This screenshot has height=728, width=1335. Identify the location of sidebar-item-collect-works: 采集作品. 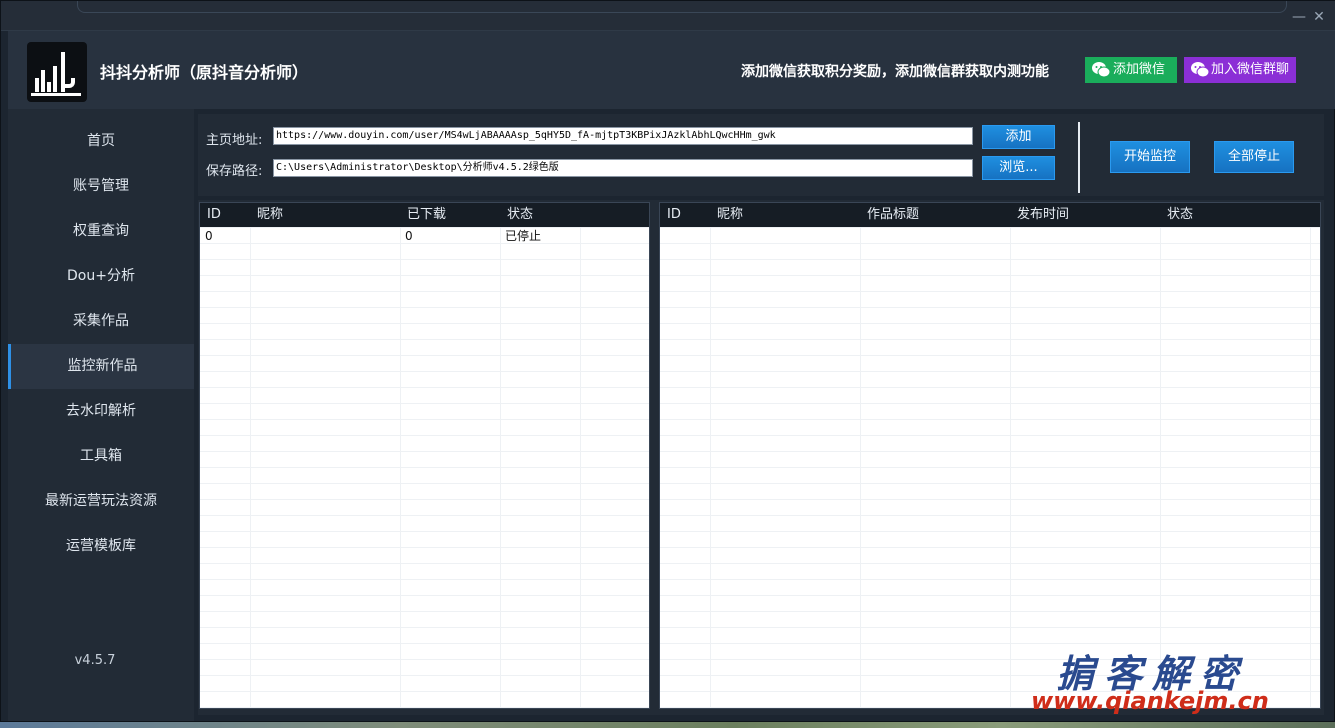
(101, 321).